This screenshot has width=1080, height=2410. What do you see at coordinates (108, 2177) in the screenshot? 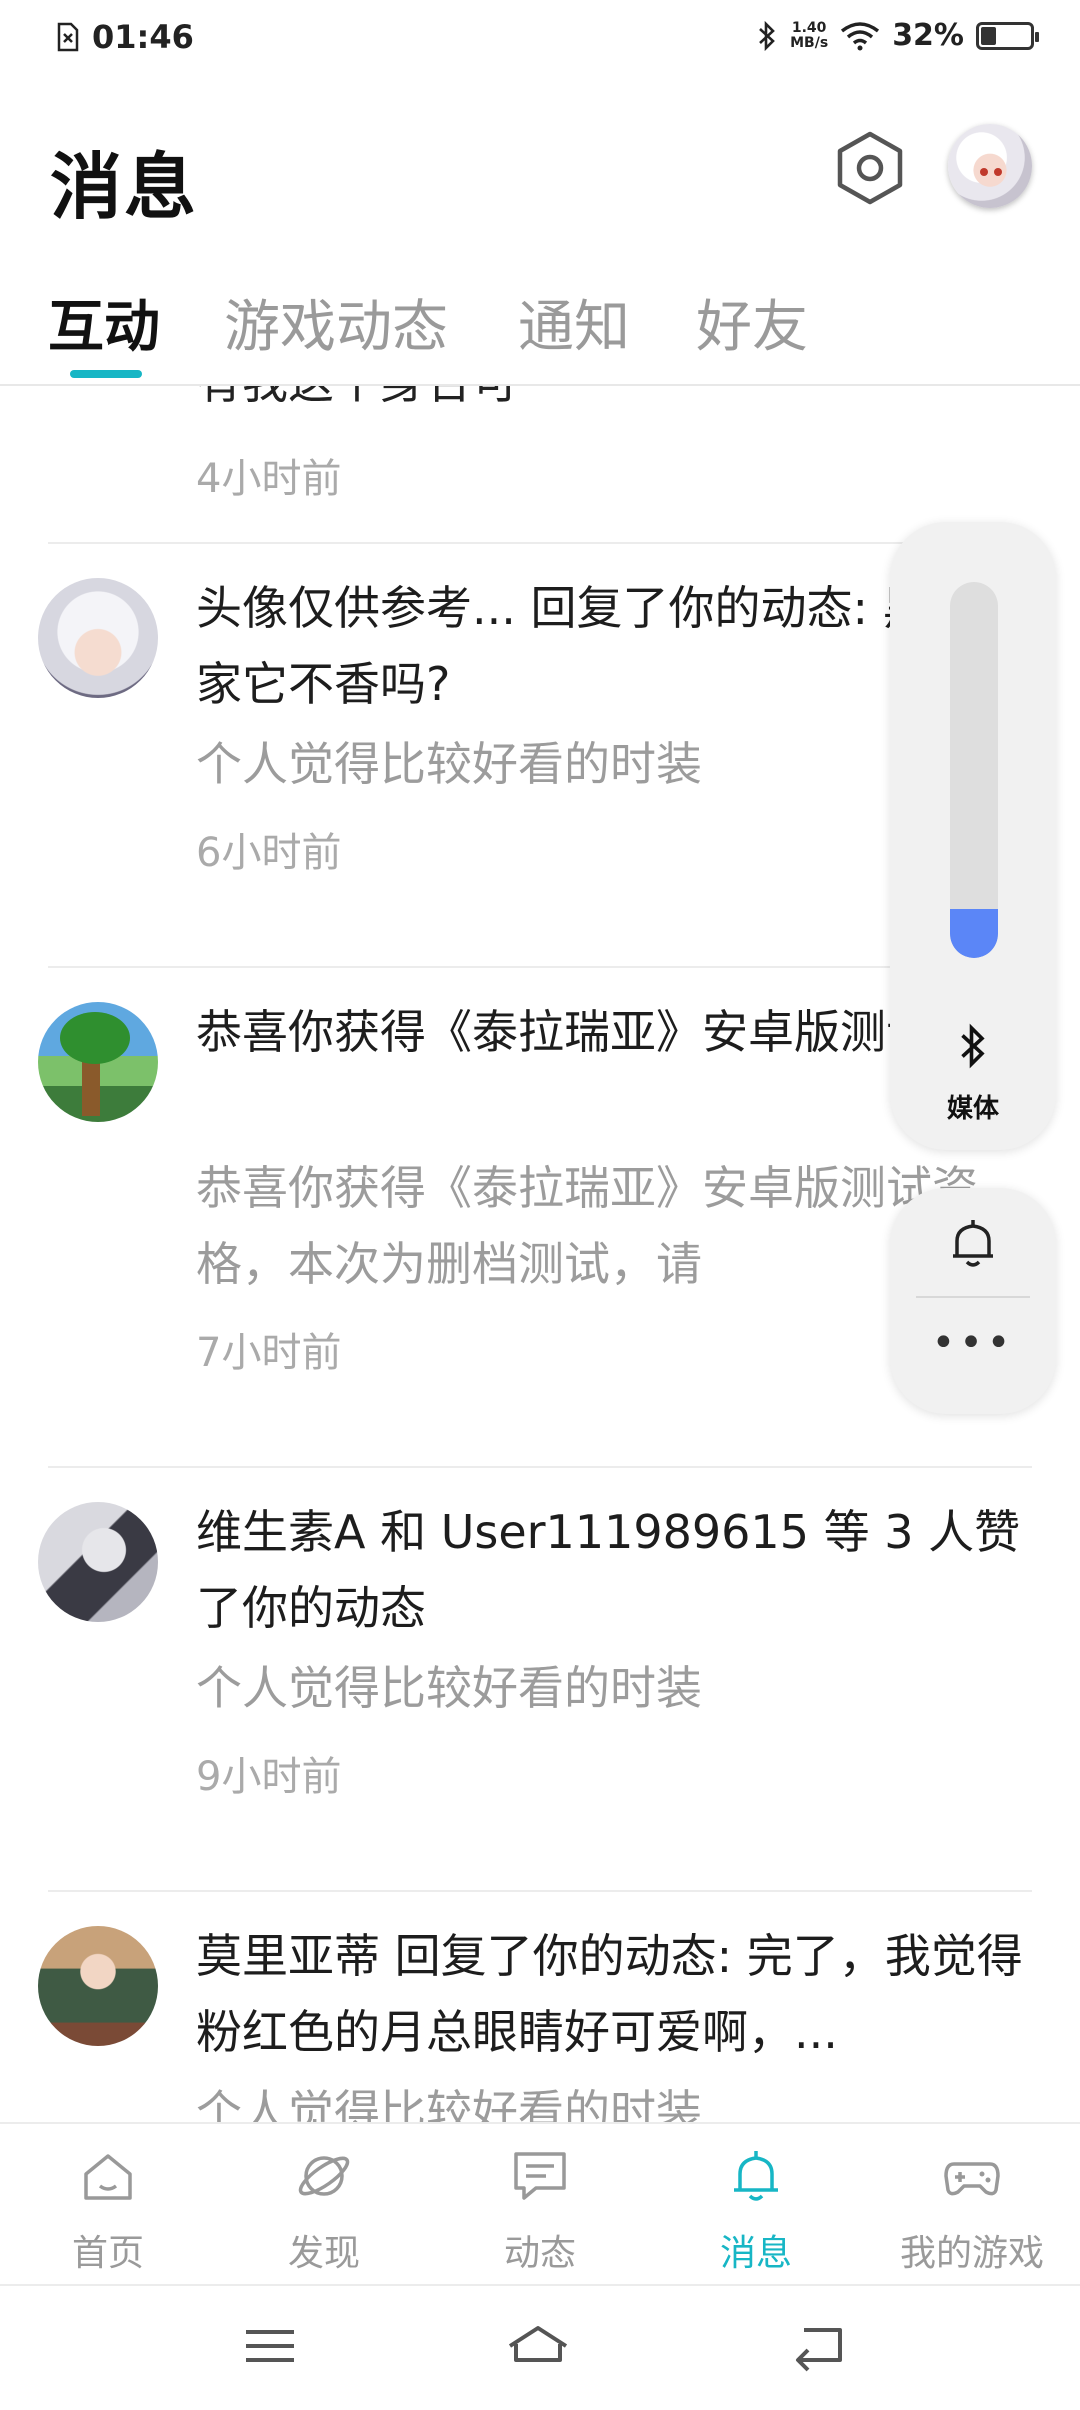
I see `home-icon` at bounding box center [108, 2177].